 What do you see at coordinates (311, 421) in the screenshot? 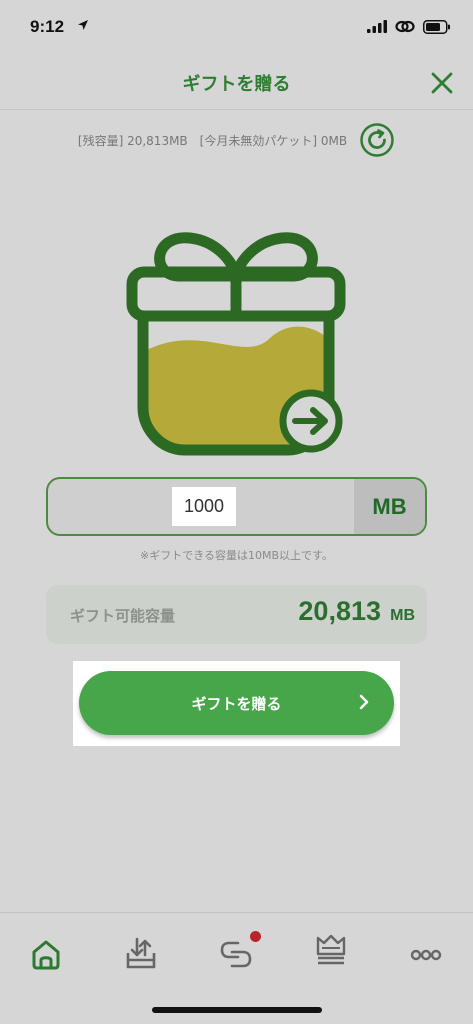
I see `arrow-right-circle-icon` at bounding box center [311, 421].